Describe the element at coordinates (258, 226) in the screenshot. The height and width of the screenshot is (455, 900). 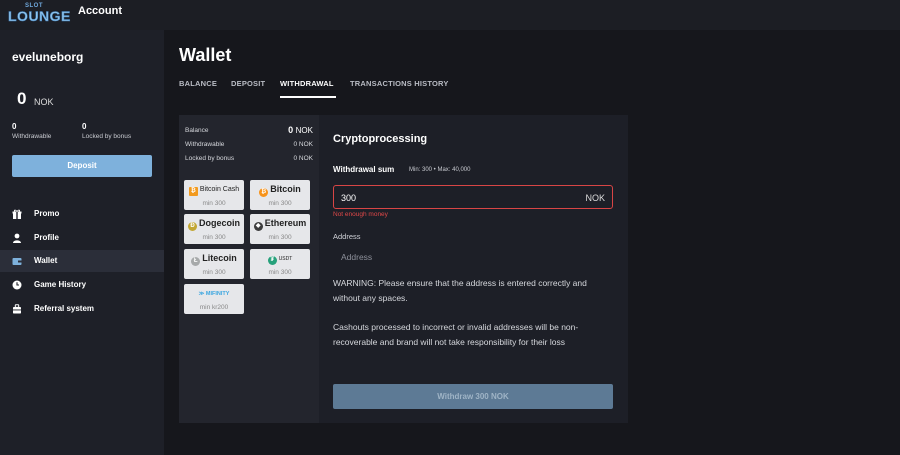
I see `ethereum-icon: ◆` at that location.